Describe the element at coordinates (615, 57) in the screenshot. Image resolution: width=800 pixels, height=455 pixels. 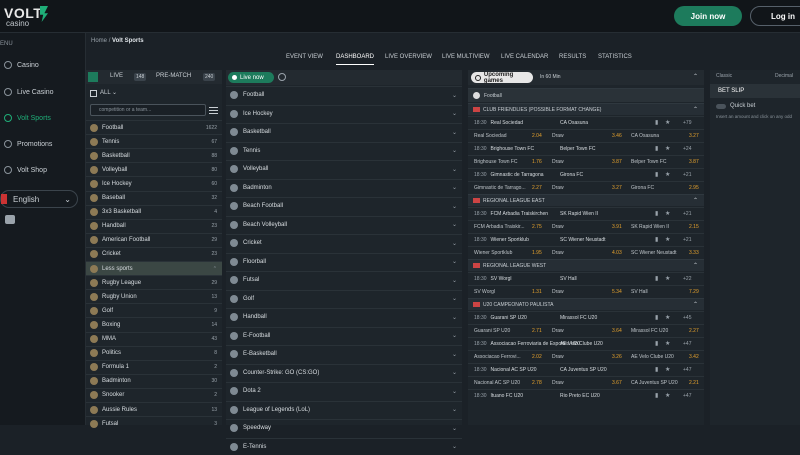
I see `tab-statistics: STATISTICS` at that location.